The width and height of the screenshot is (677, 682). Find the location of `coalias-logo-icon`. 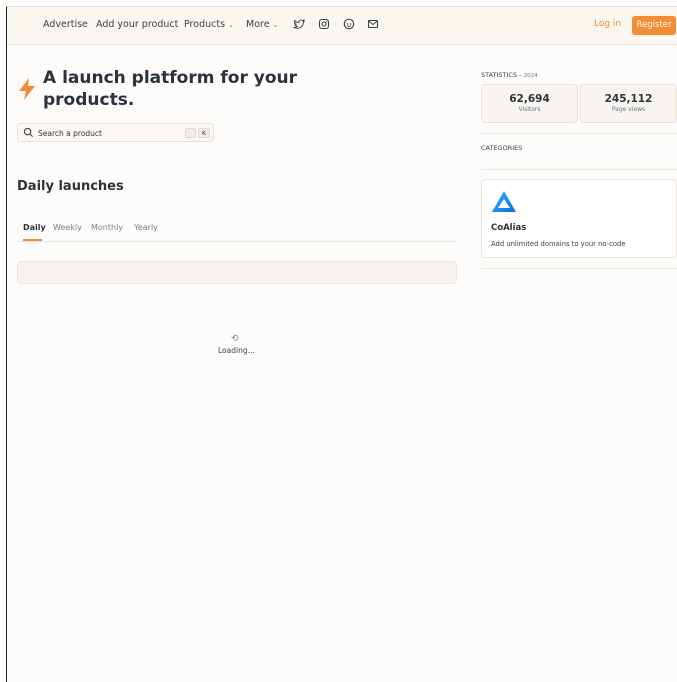

coalias-logo-icon is located at coordinates (504, 201).